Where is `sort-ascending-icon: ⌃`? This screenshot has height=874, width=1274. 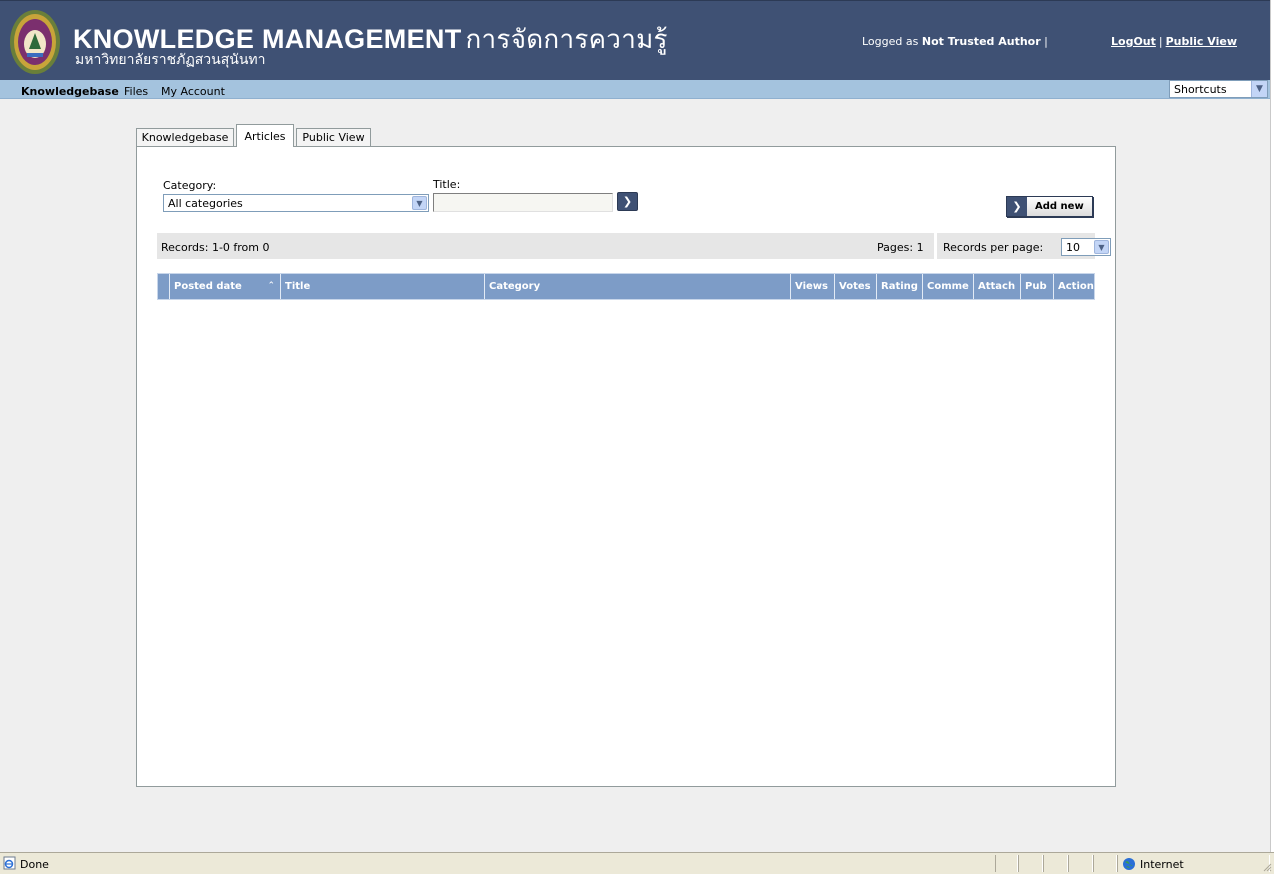
sort-ascending-icon: ⌃ is located at coordinates (271, 286).